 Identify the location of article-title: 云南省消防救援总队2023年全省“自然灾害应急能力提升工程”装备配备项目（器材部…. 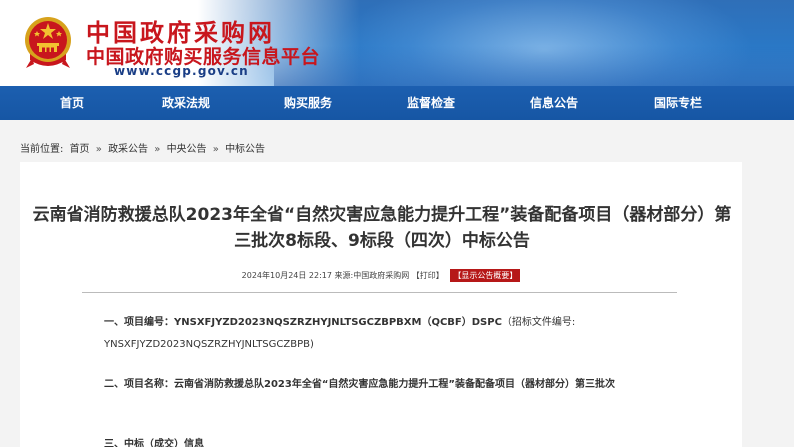
(382, 228).